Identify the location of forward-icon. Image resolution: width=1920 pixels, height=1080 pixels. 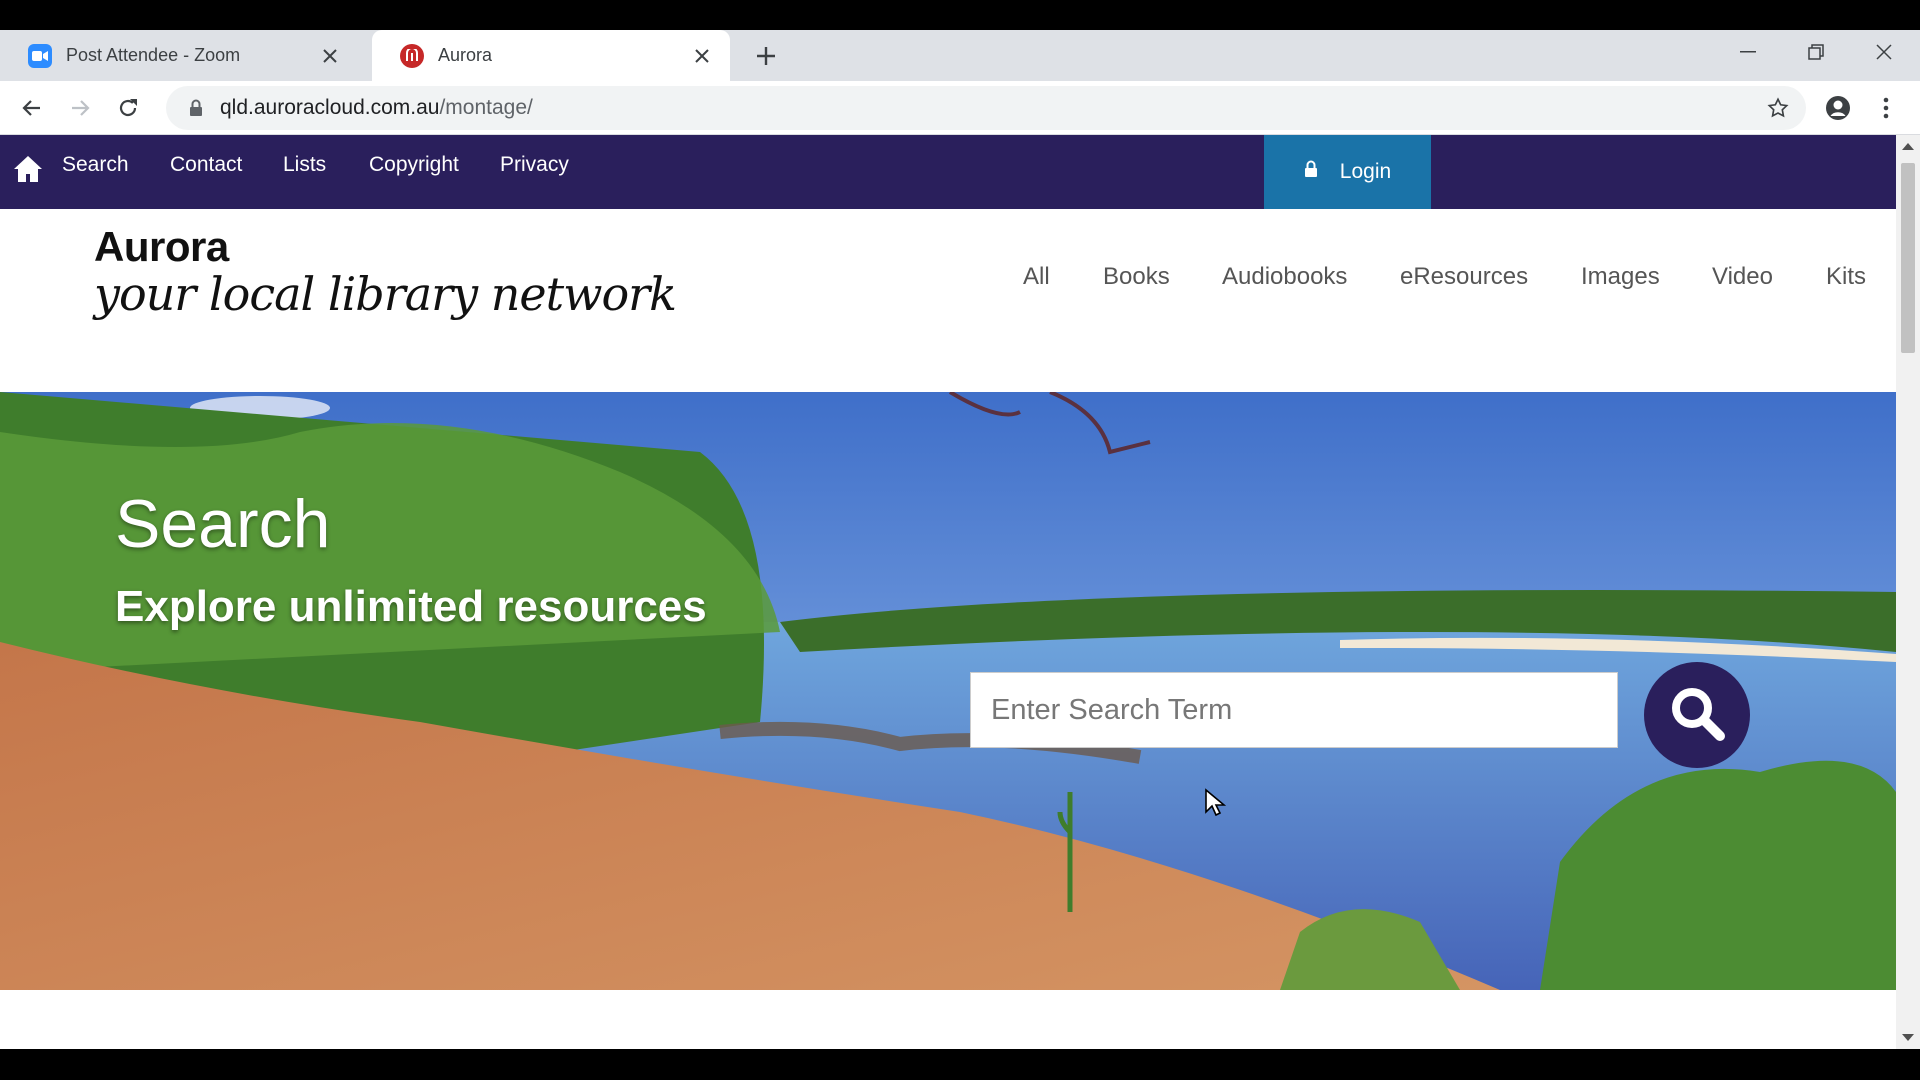
(80, 108).